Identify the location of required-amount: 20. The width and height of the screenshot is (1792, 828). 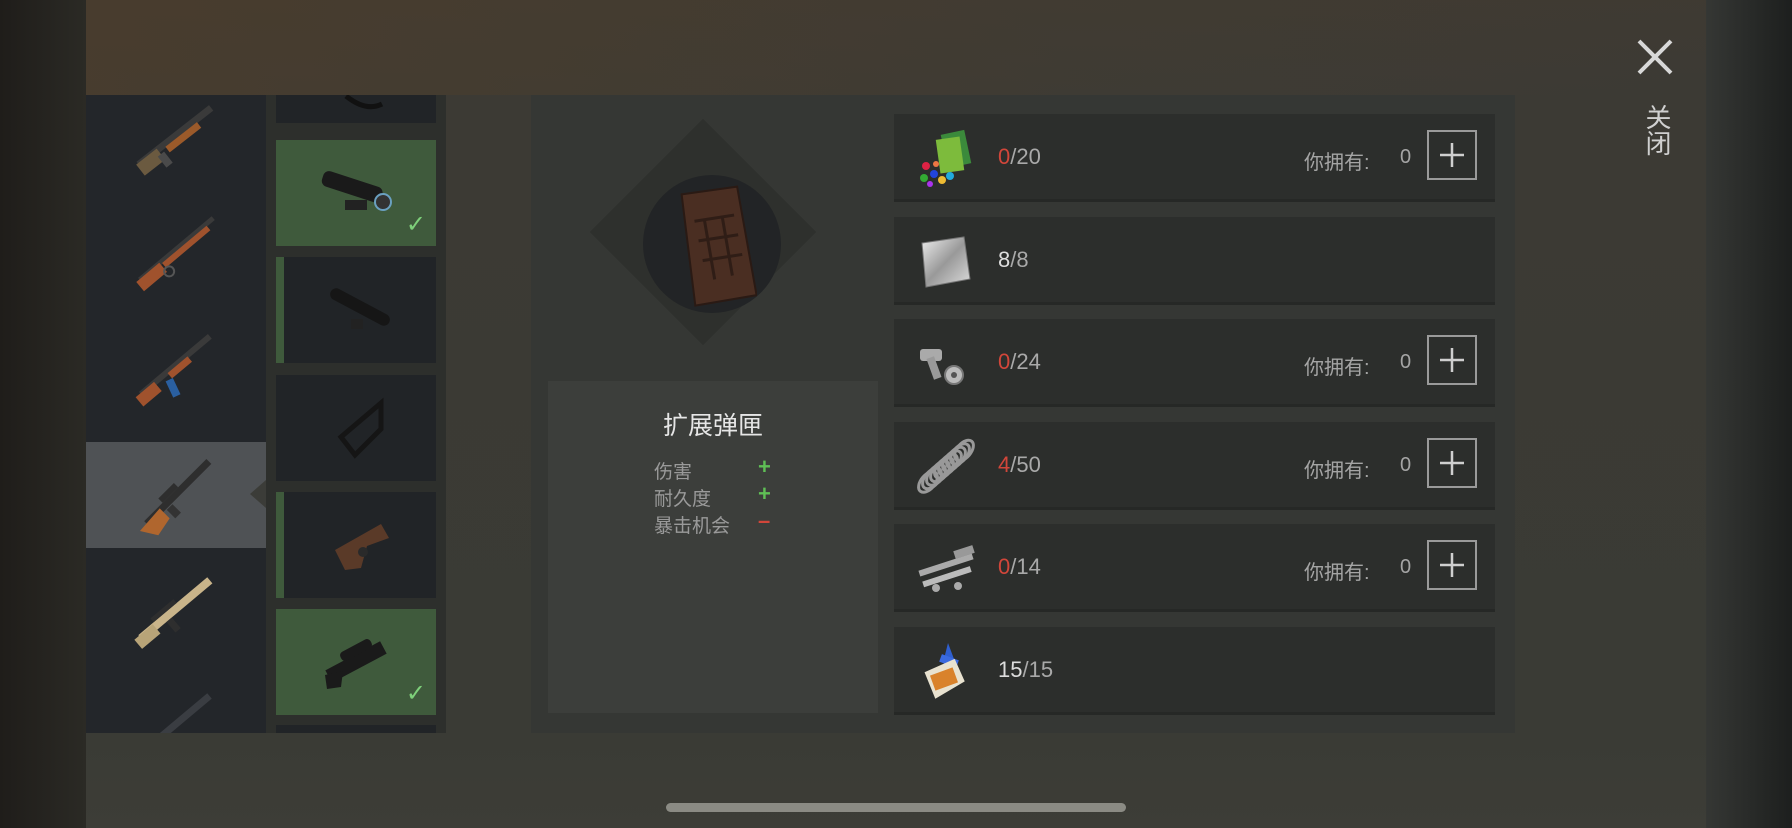
(1028, 156).